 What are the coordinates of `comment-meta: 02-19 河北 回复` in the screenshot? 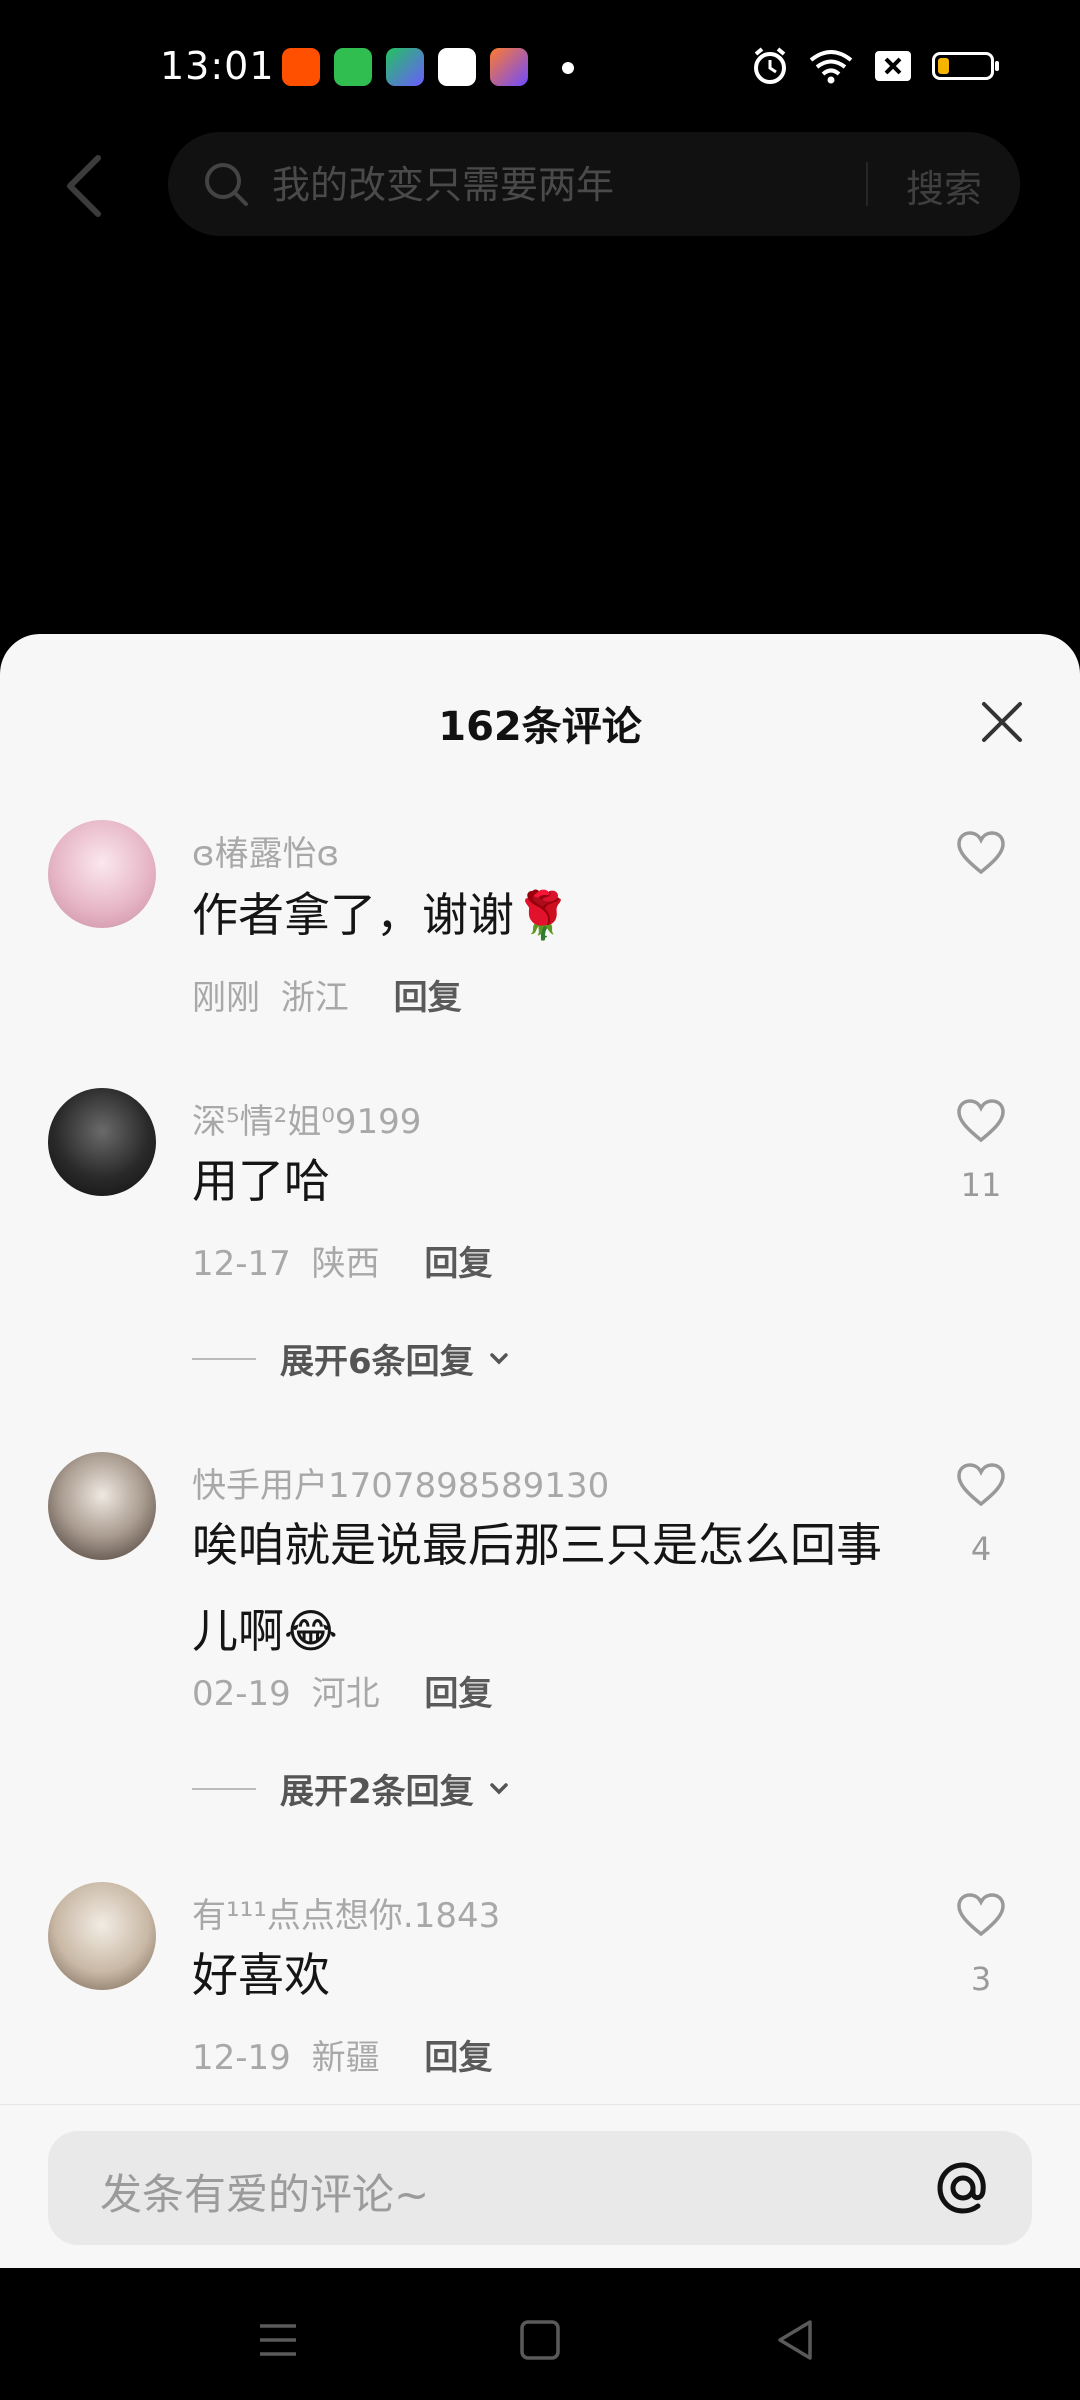 It's located at (342, 1690).